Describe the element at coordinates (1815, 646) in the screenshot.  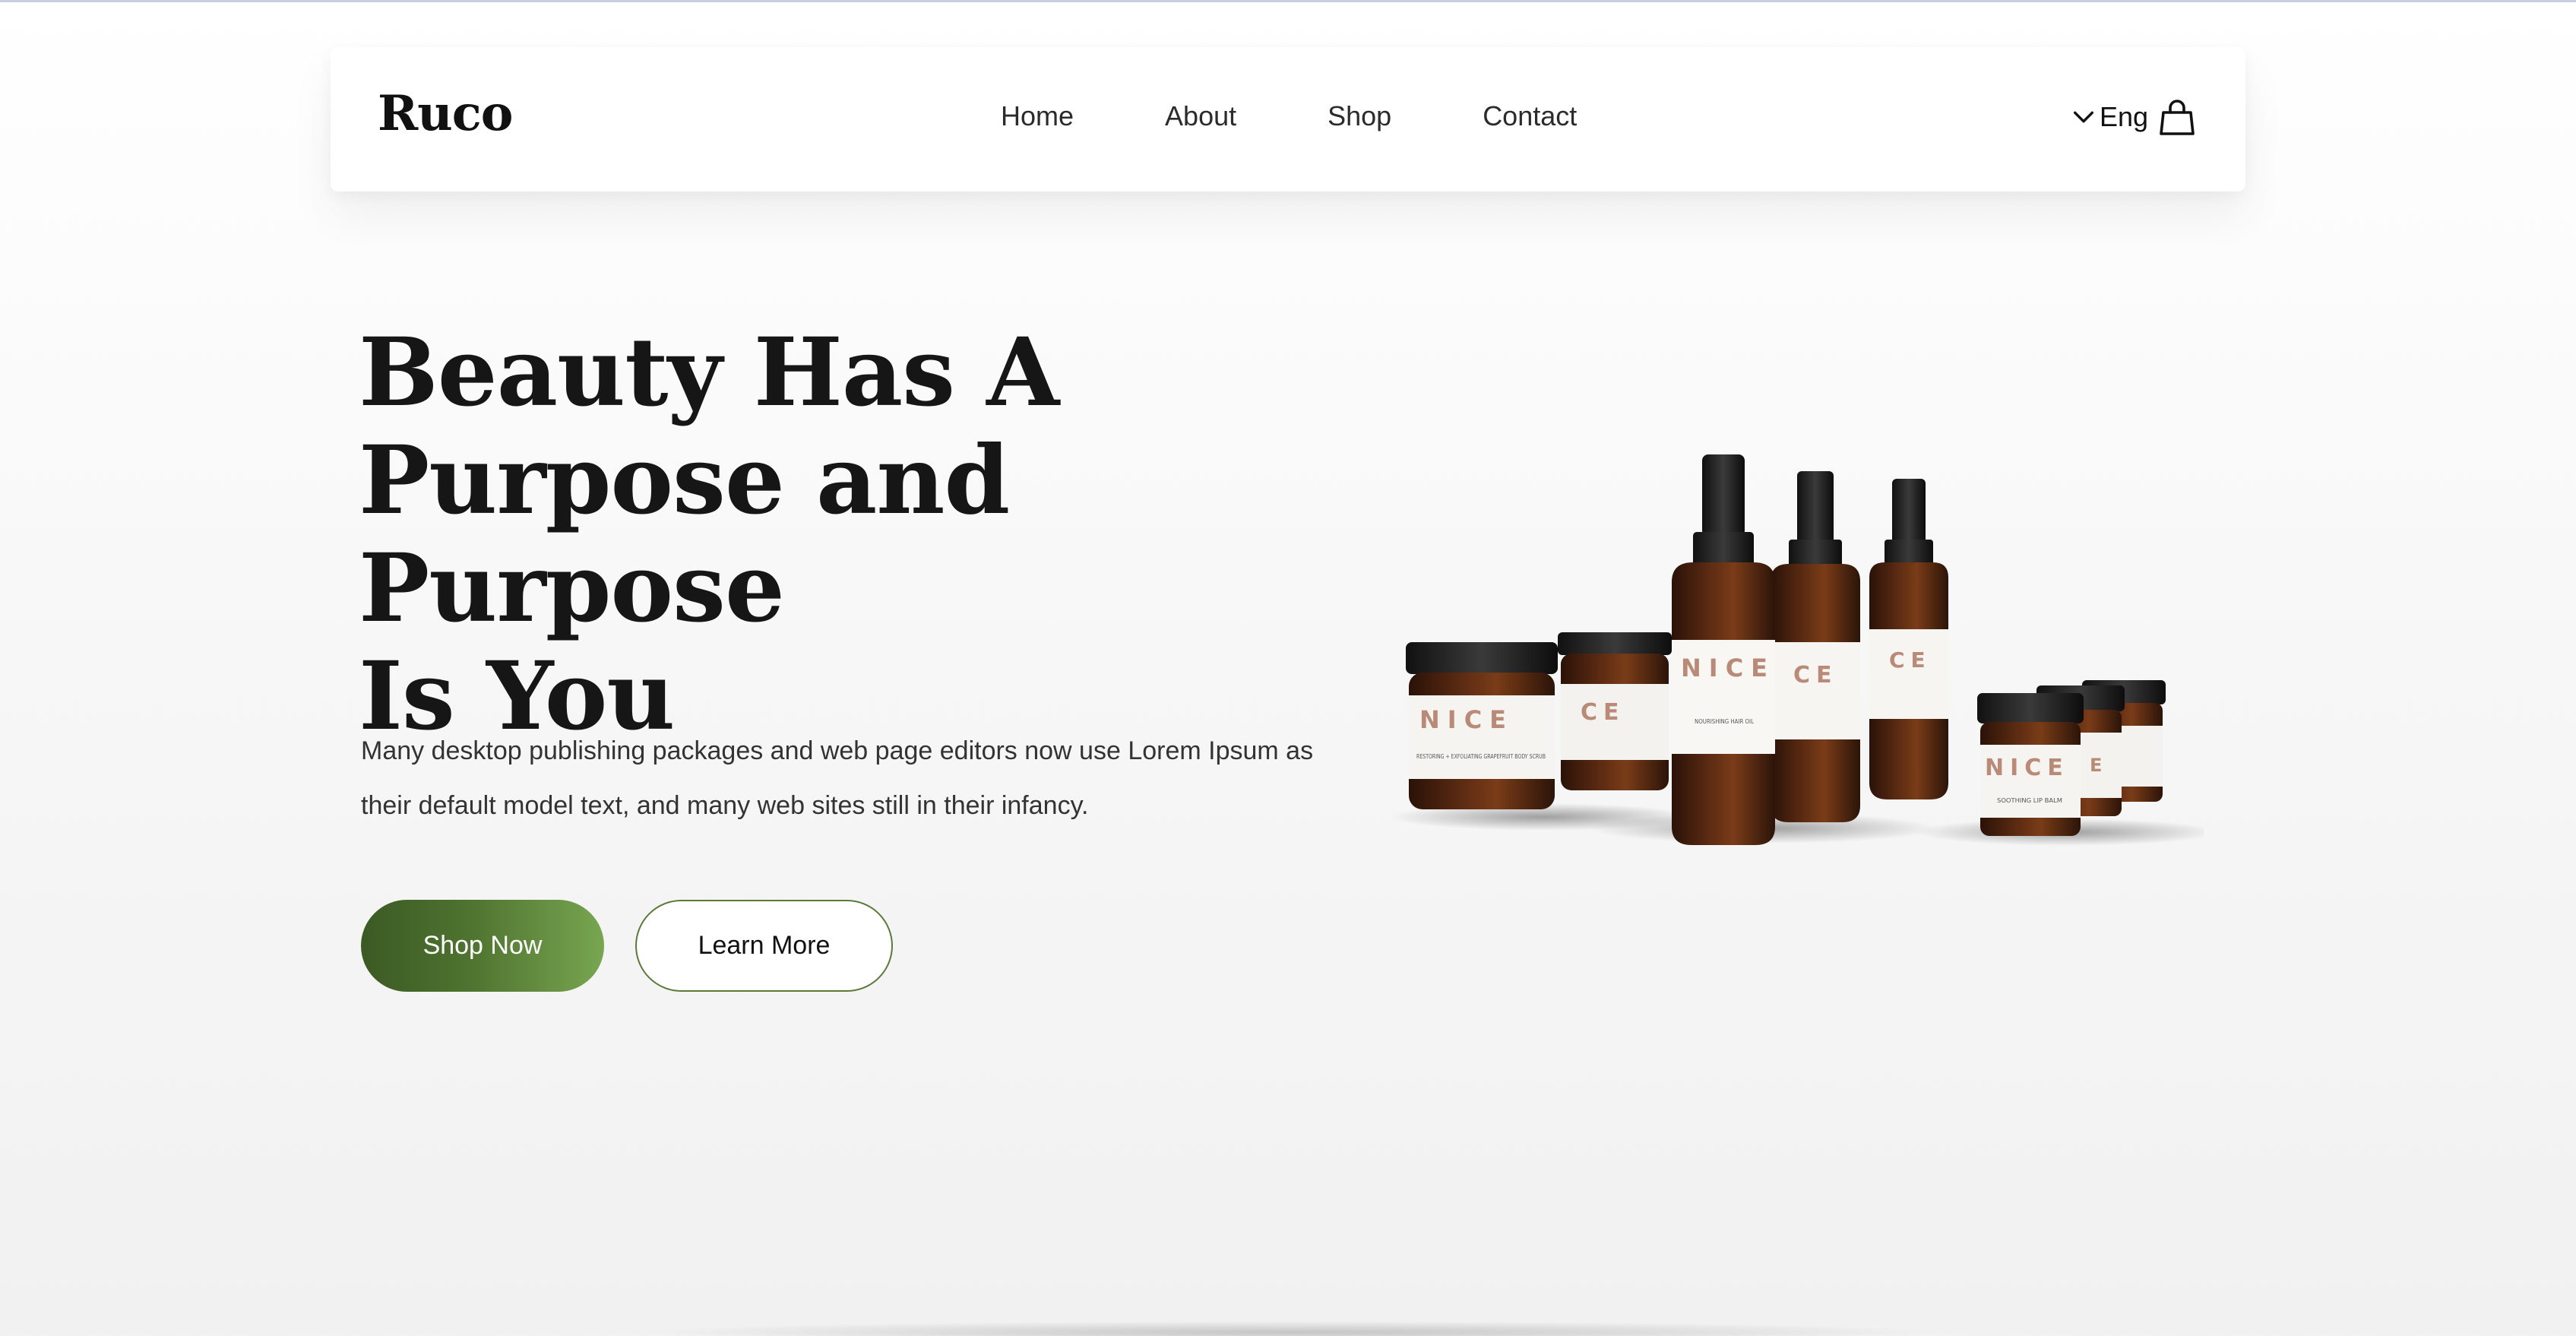
I see `bottle-oil-middle: CE` at that location.